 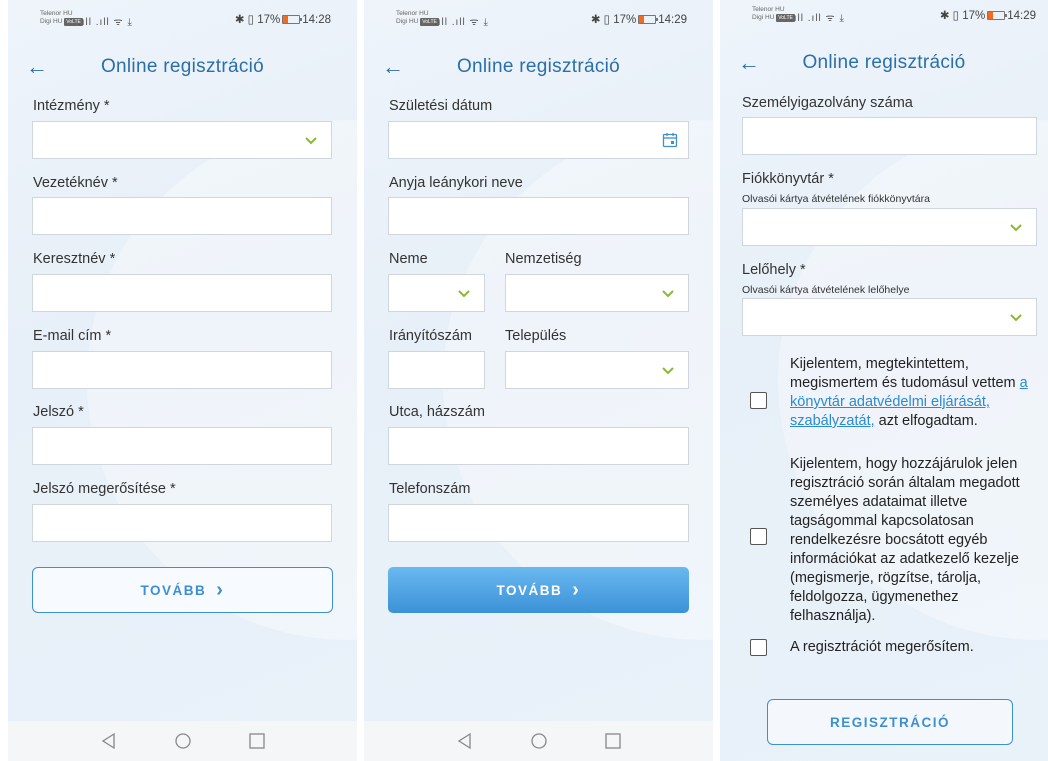 What do you see at coordinates (436, 293) in the screenshot?
I see `gender-select` at bounding box center [436, 293].